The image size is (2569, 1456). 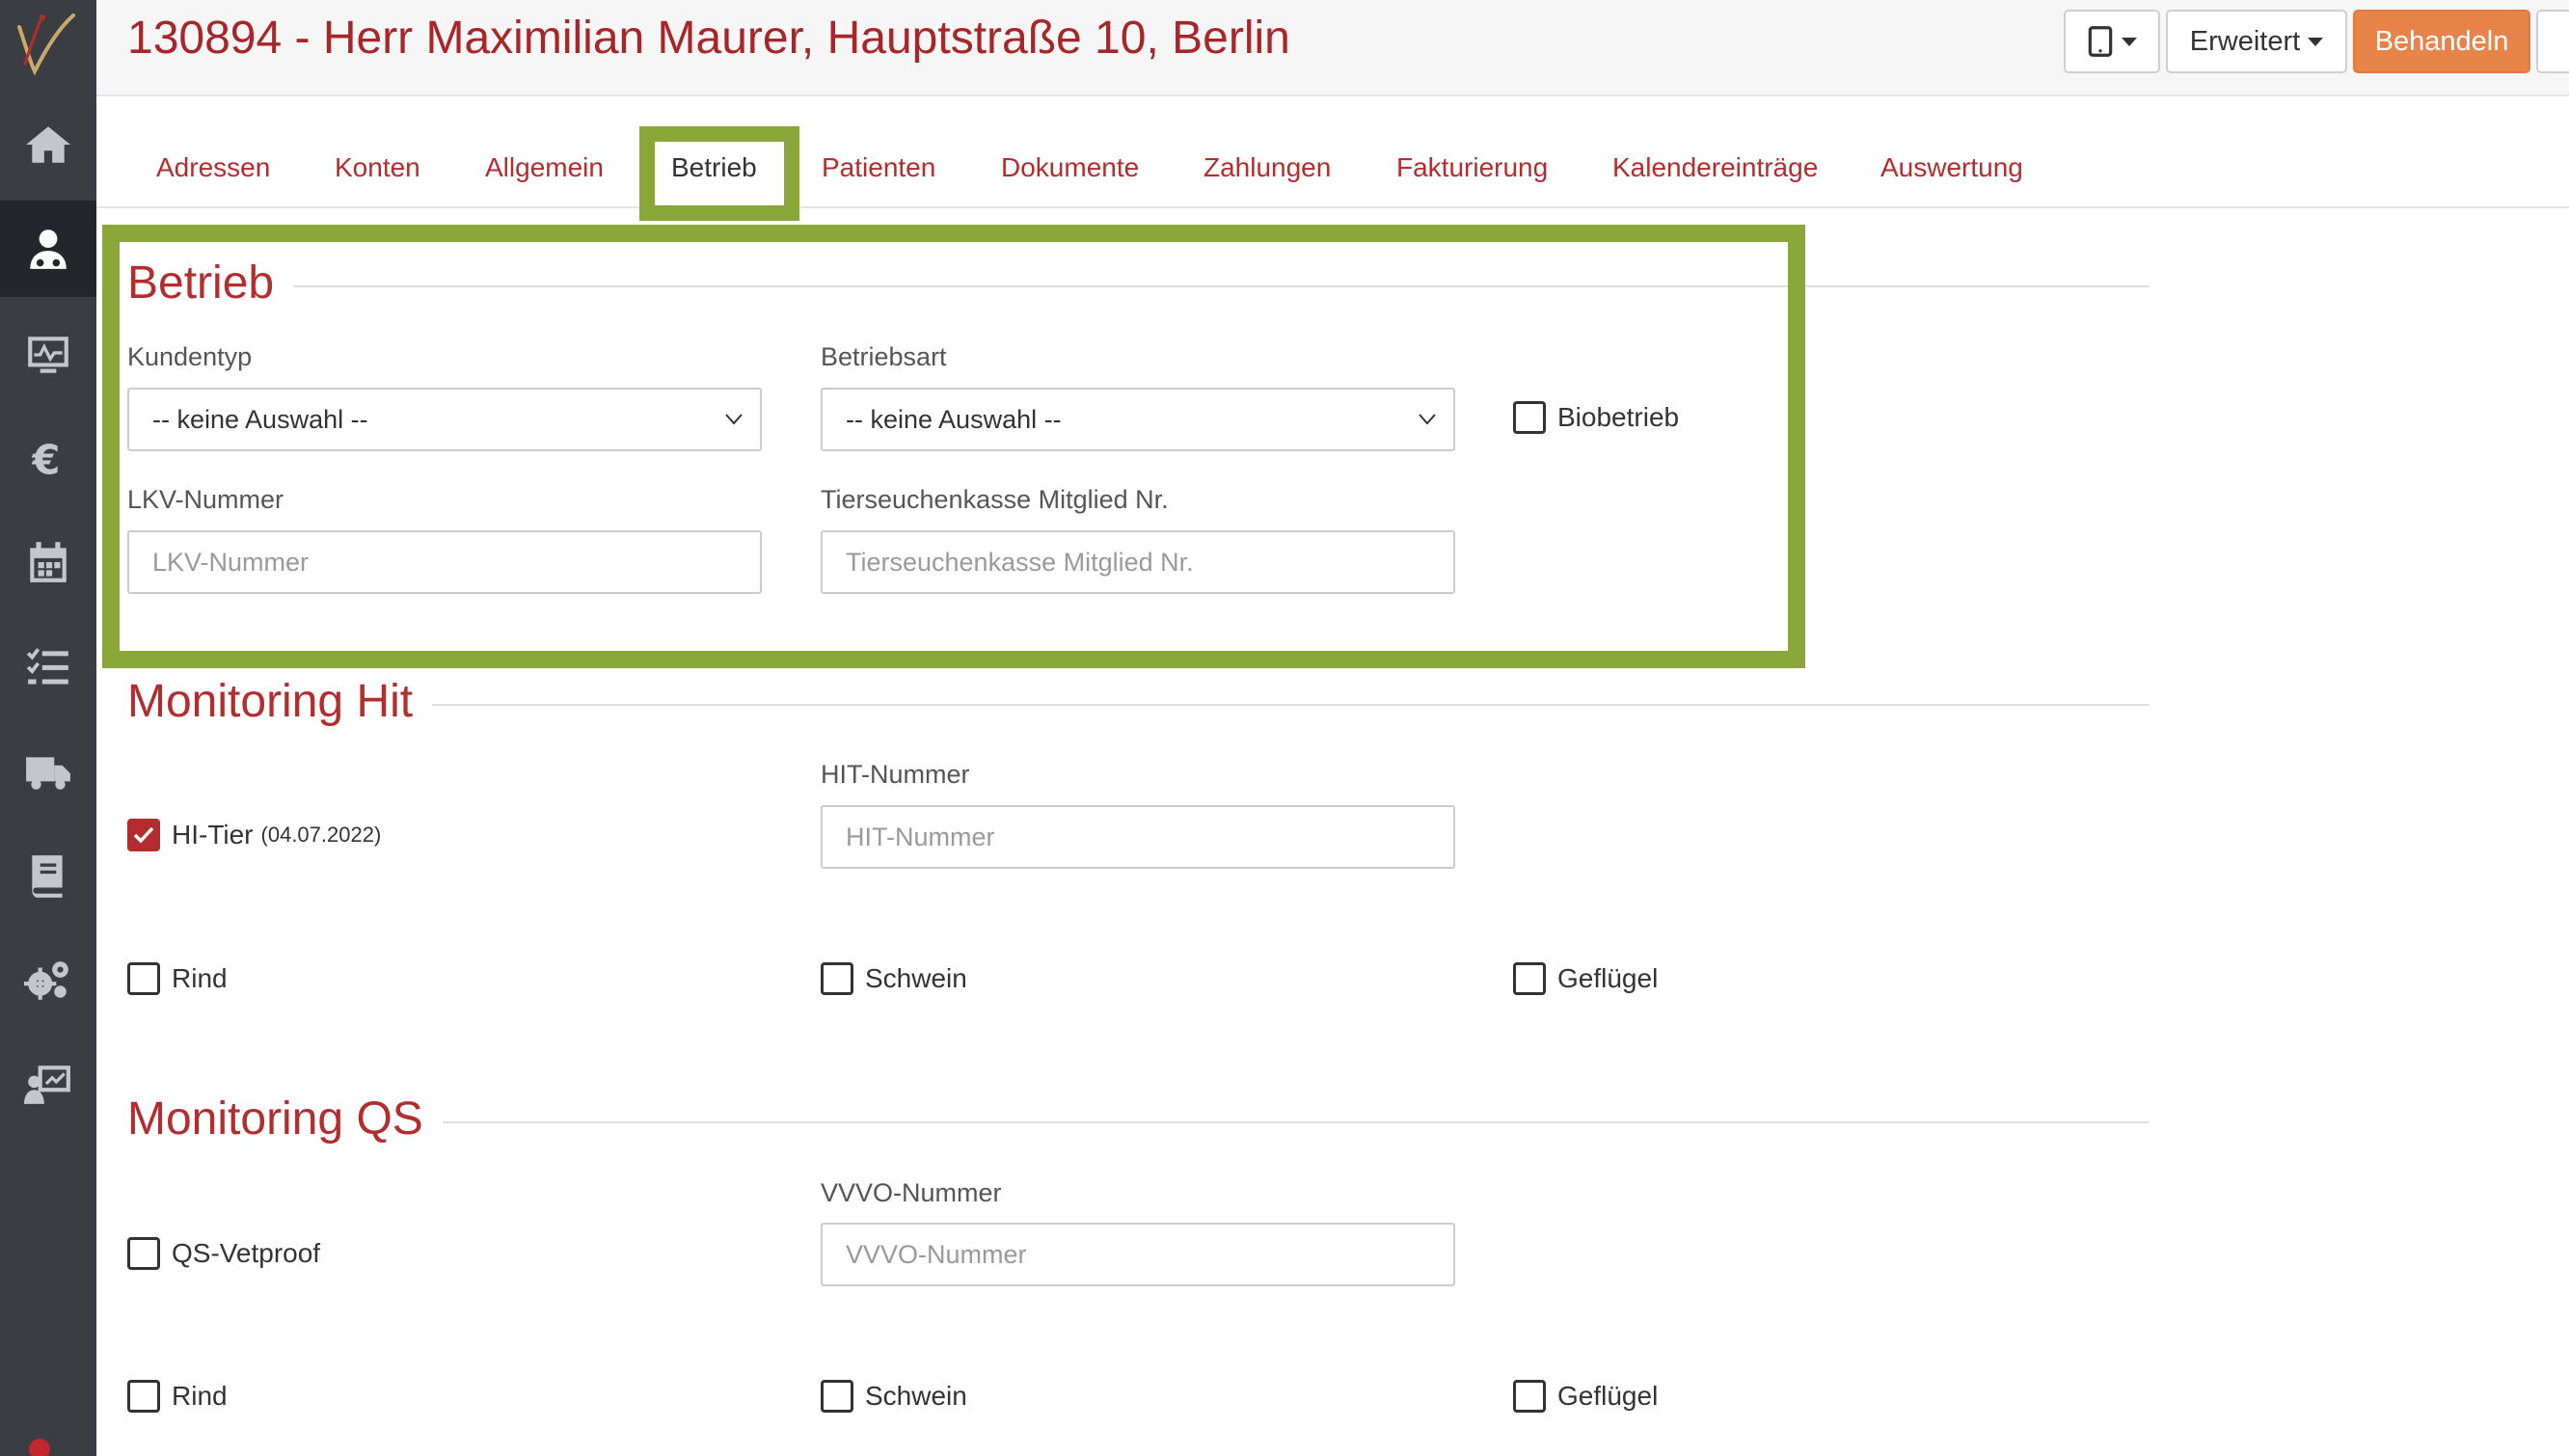 I want to click on hit-schwein-label: Schwein, so click(x=916, y=978).